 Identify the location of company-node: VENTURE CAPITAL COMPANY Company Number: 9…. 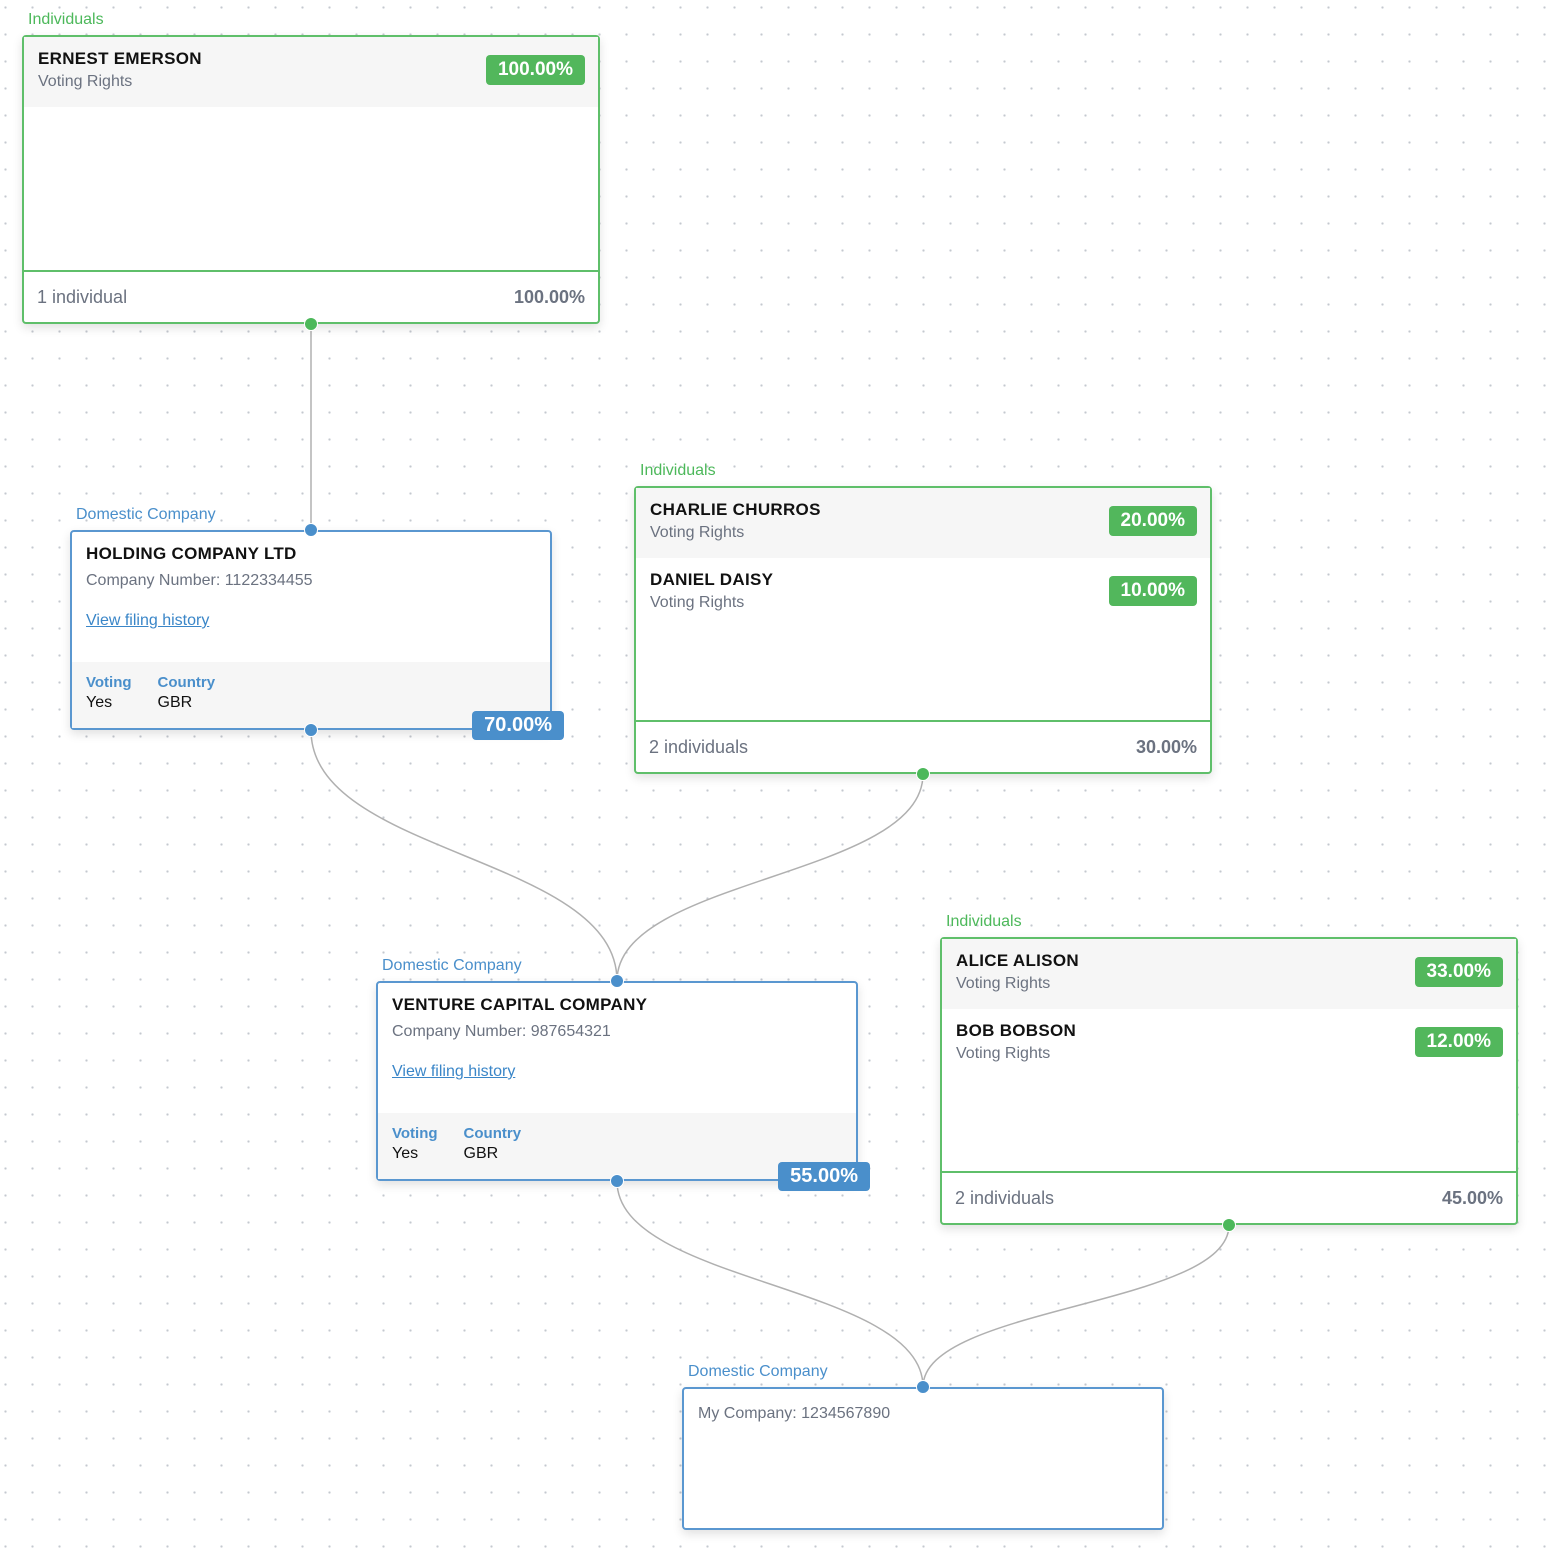
(623, 1086).